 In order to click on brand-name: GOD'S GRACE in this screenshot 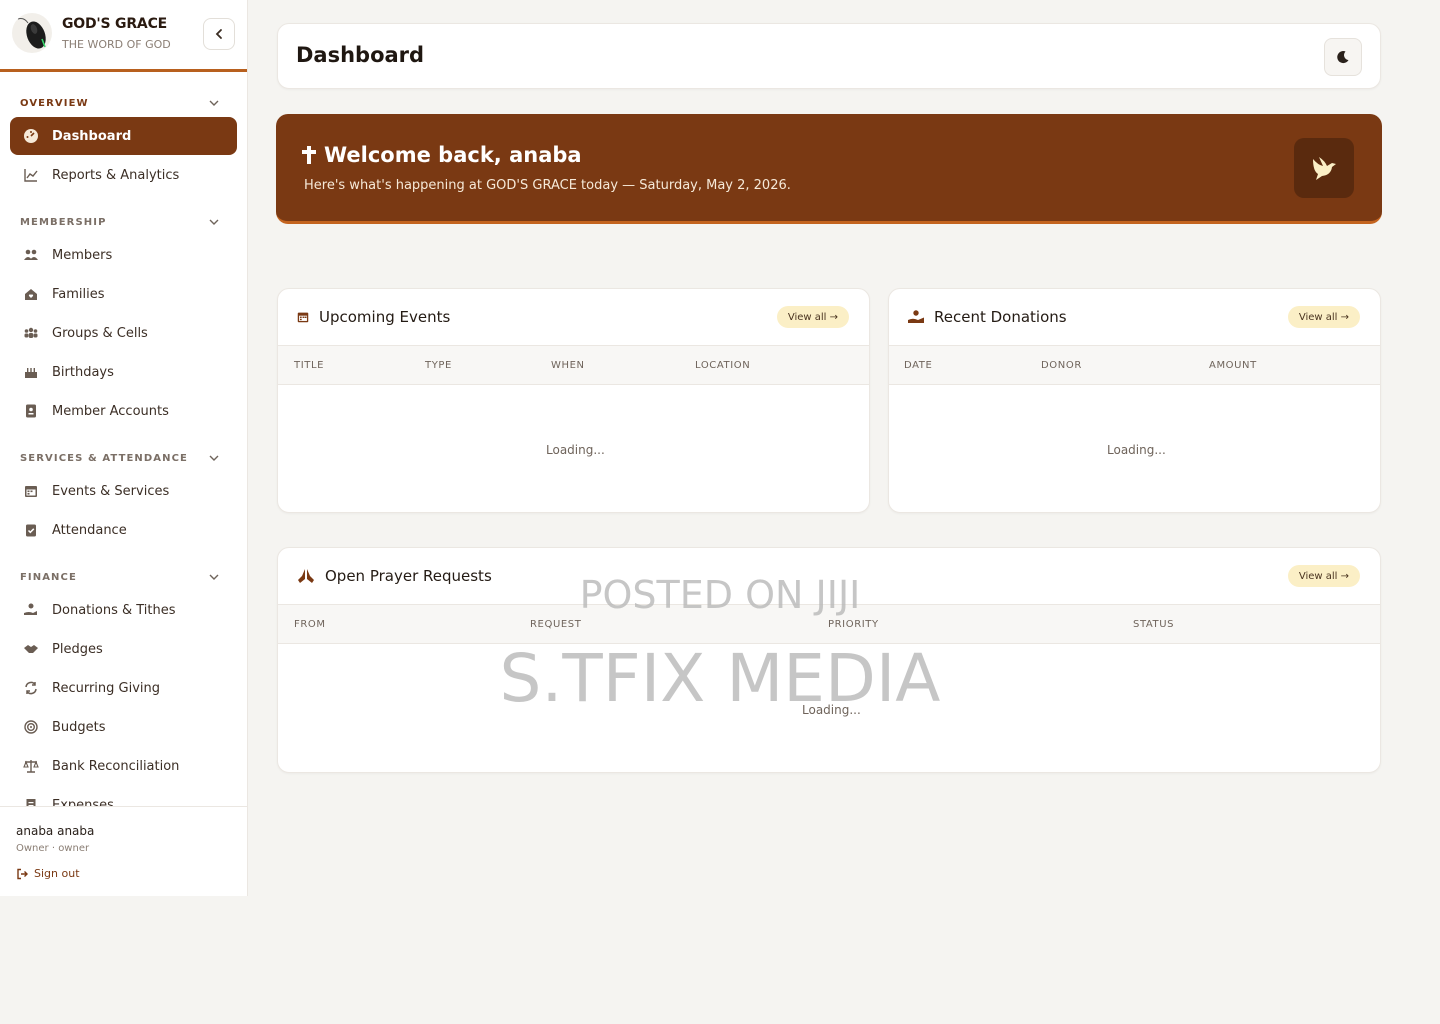, I will do `click(115, 24)`.